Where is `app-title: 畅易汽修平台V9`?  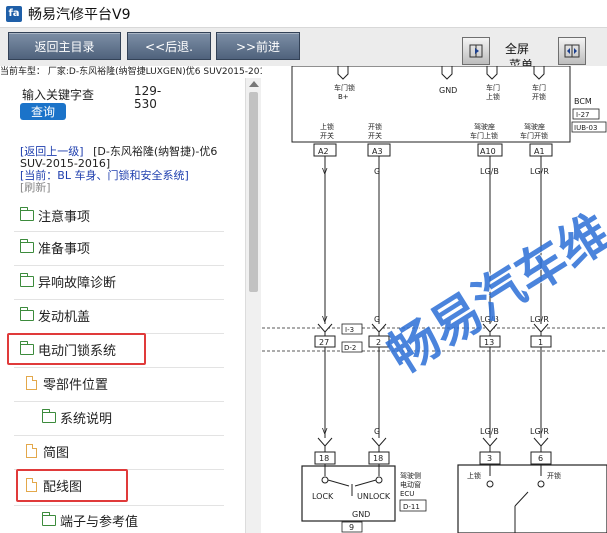
app-title: 畅易汽修平台V9 is located at coordinates (79, 14).